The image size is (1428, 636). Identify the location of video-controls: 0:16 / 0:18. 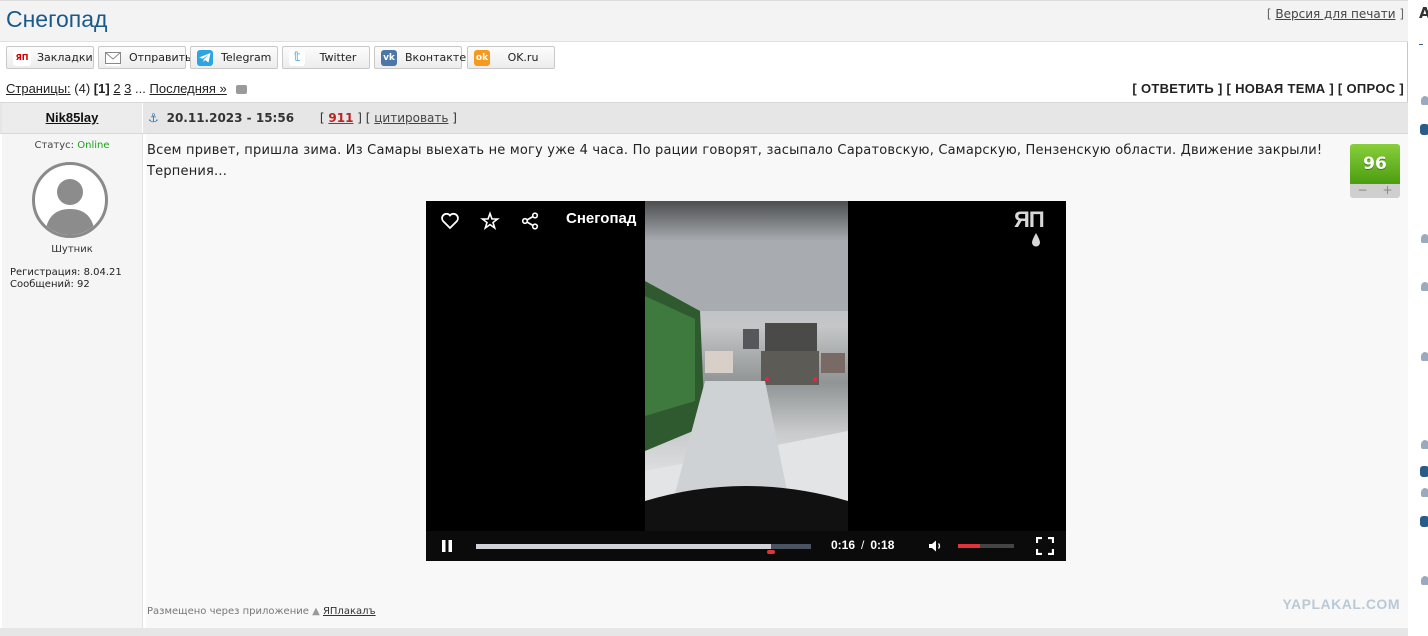
(746, 546).